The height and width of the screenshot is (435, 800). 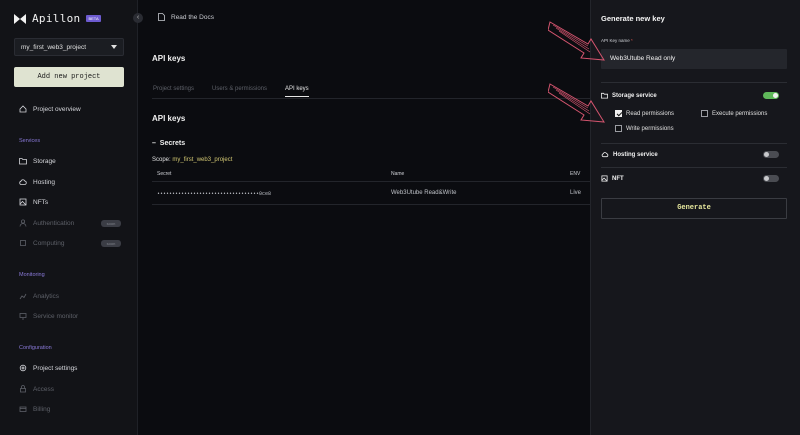 I want to click on sidebar-item-label: Analytics, so click(x=46, y=296).